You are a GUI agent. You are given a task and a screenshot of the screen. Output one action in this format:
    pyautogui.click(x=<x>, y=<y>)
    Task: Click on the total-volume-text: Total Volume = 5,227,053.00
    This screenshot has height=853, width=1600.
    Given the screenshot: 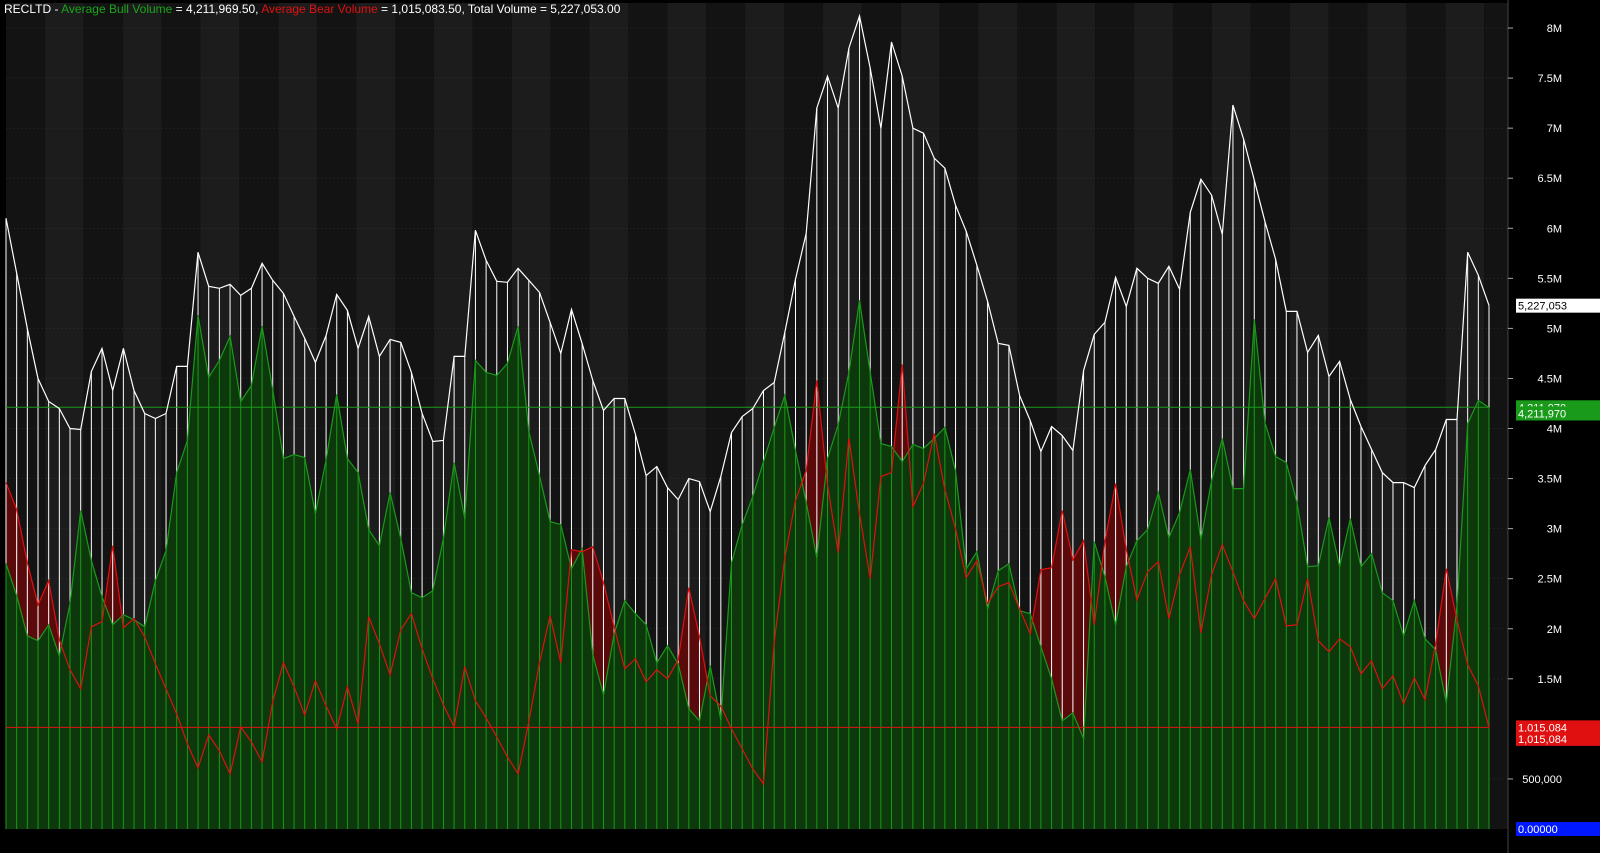 What is the action you would take?
    pyautogui.click(x=544, y=9)
    